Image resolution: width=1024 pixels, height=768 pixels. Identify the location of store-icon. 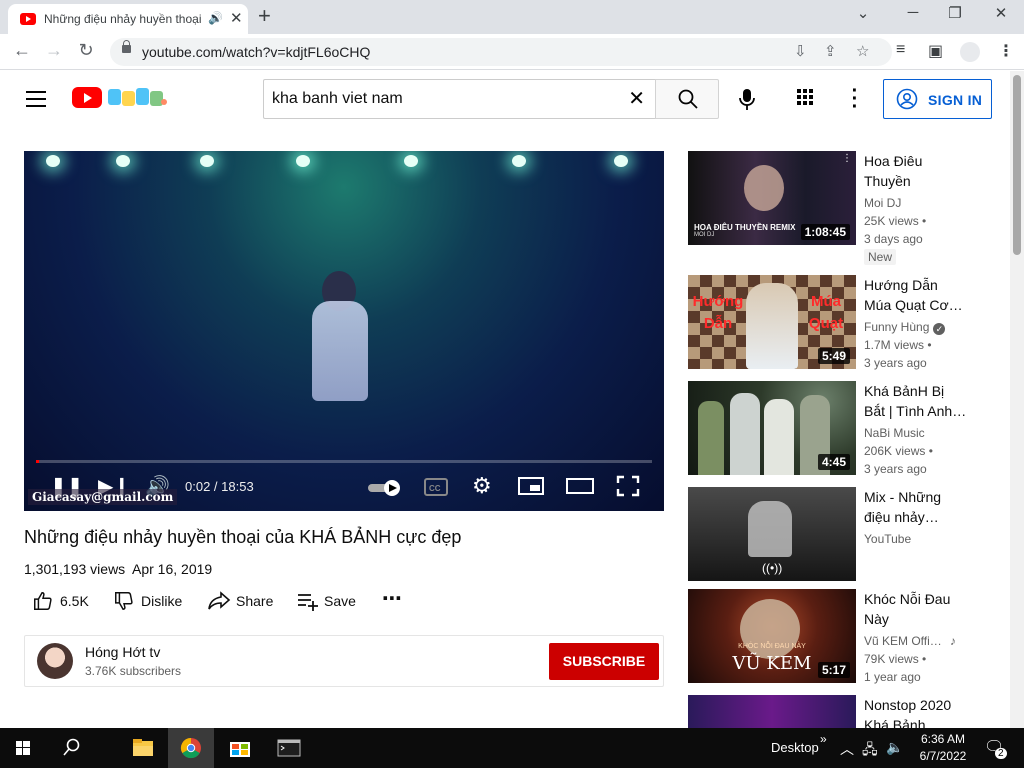
(240, 748).